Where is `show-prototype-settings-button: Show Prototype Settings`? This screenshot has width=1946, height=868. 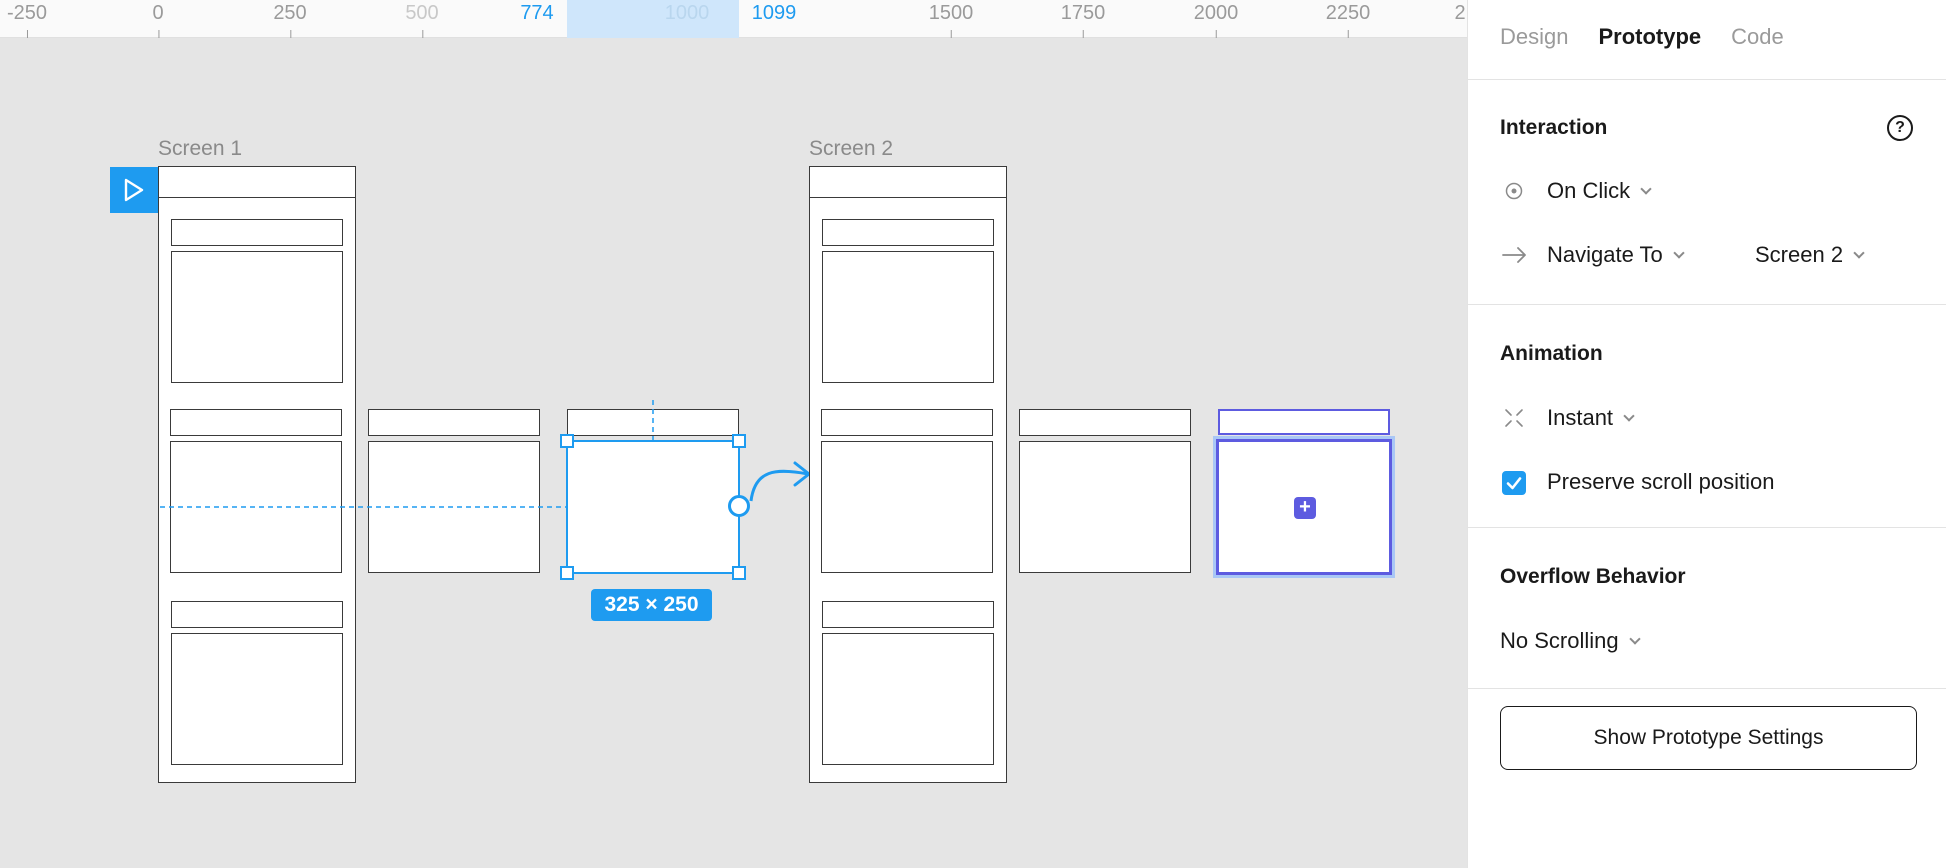 show-prototype-settings-button: Show Prototype Settings is located at coordinates (1708, 738).